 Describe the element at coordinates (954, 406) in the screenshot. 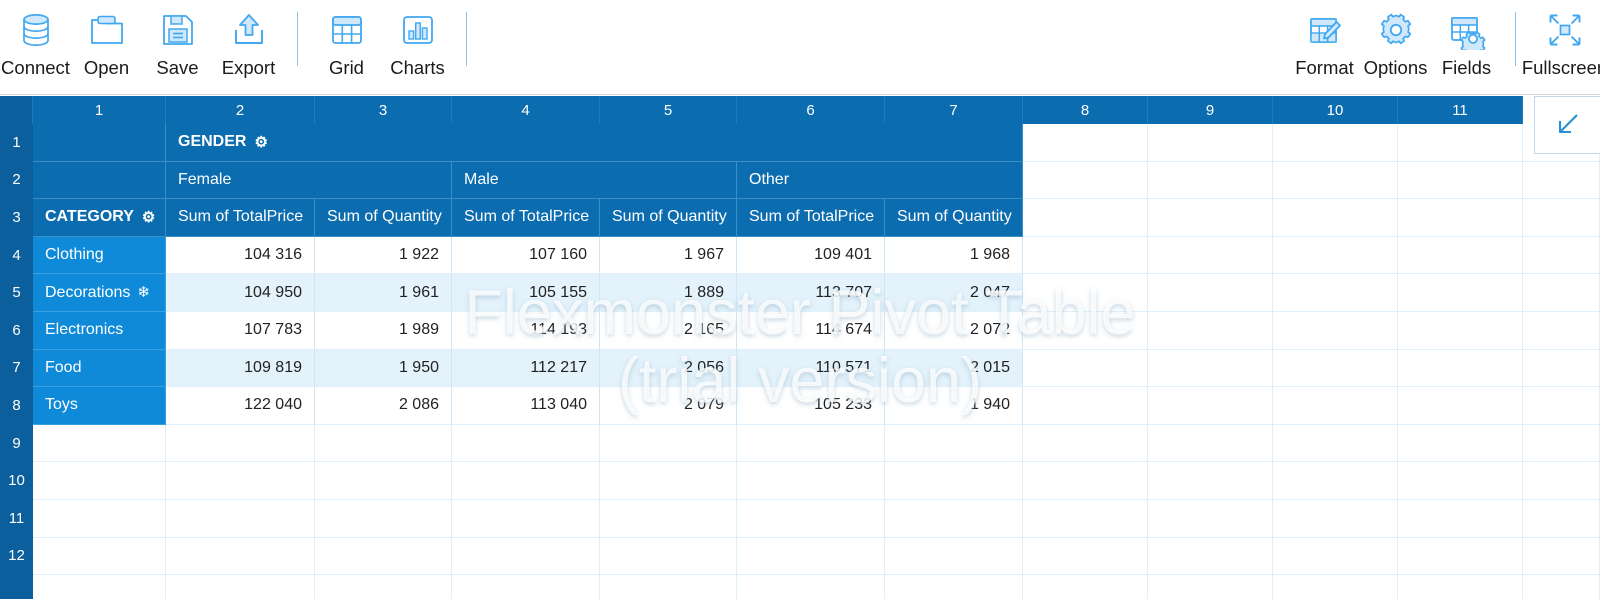

I see `data-cell: 1 940` at that location.